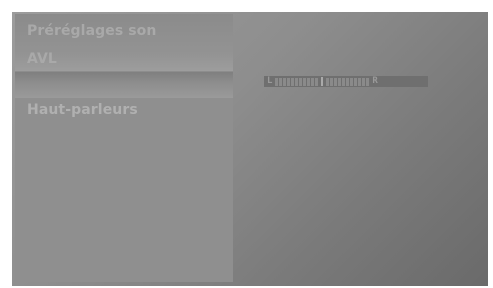 This screenshot has width=493, height=288. What do you see at coordinates (92, 31) in the screenshot?
I see `menu-item-label: Préréglages son` at bounding box center [92, 31].